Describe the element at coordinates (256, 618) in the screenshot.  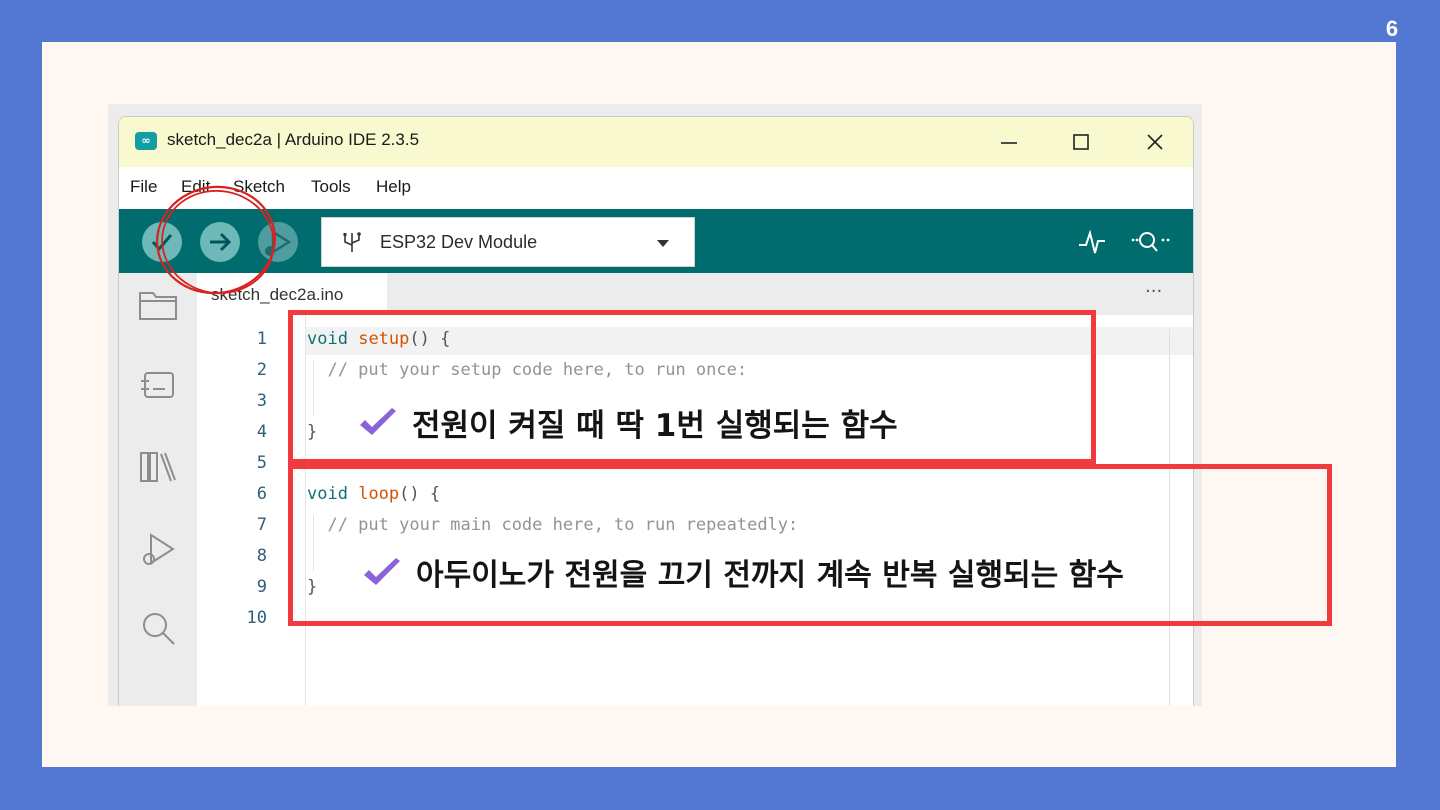
I see `line-number: 10` at that location.